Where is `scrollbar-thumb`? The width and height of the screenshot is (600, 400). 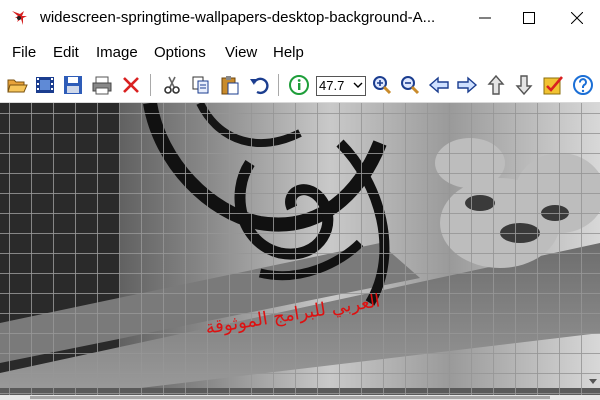
scrollbar-thumb is located at coordinates (290, 397).